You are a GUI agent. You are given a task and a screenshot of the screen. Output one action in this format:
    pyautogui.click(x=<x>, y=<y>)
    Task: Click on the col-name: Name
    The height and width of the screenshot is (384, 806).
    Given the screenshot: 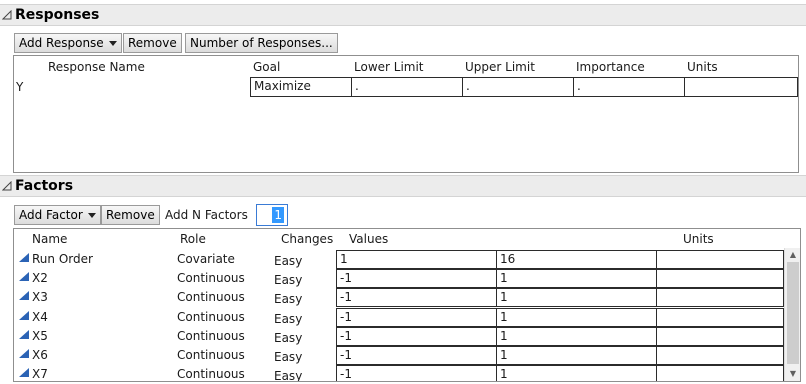 What is the action you would take?
    pyautogui.click(x=50, y=239)
    